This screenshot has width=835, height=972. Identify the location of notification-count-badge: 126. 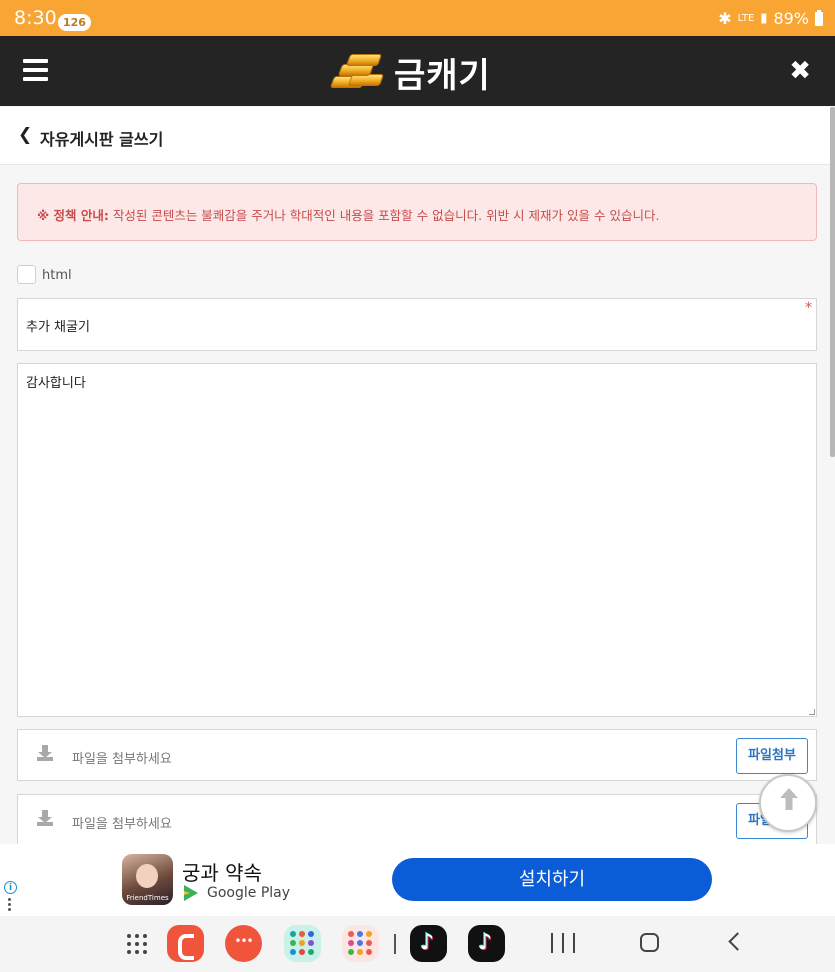
(74, 22).